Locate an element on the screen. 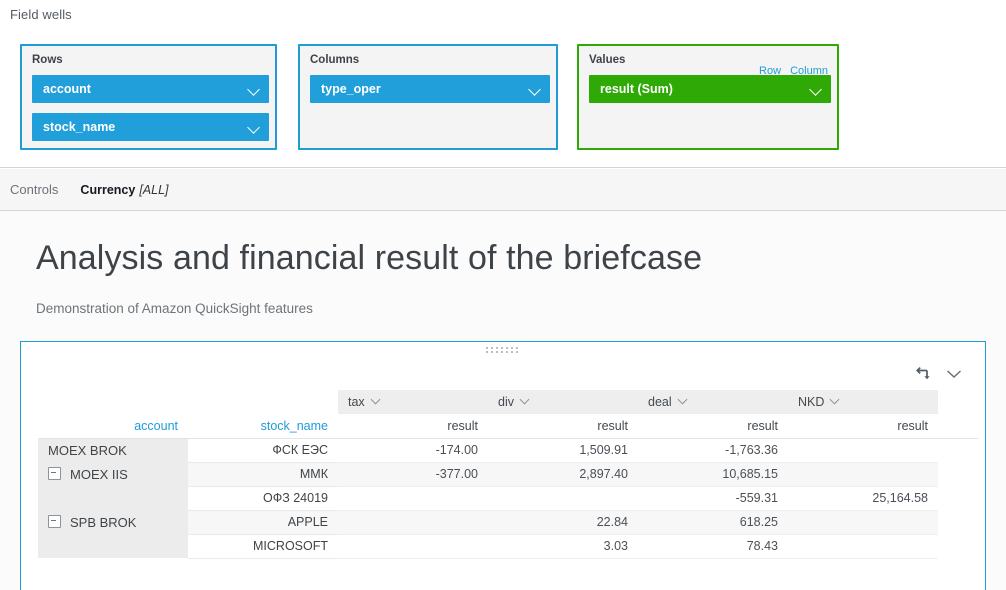 The image size is (1006, 590). table-row: MOEX IIS ММК -377.00 2,897.40 10,685.15 is located at coordinates (508, 474).